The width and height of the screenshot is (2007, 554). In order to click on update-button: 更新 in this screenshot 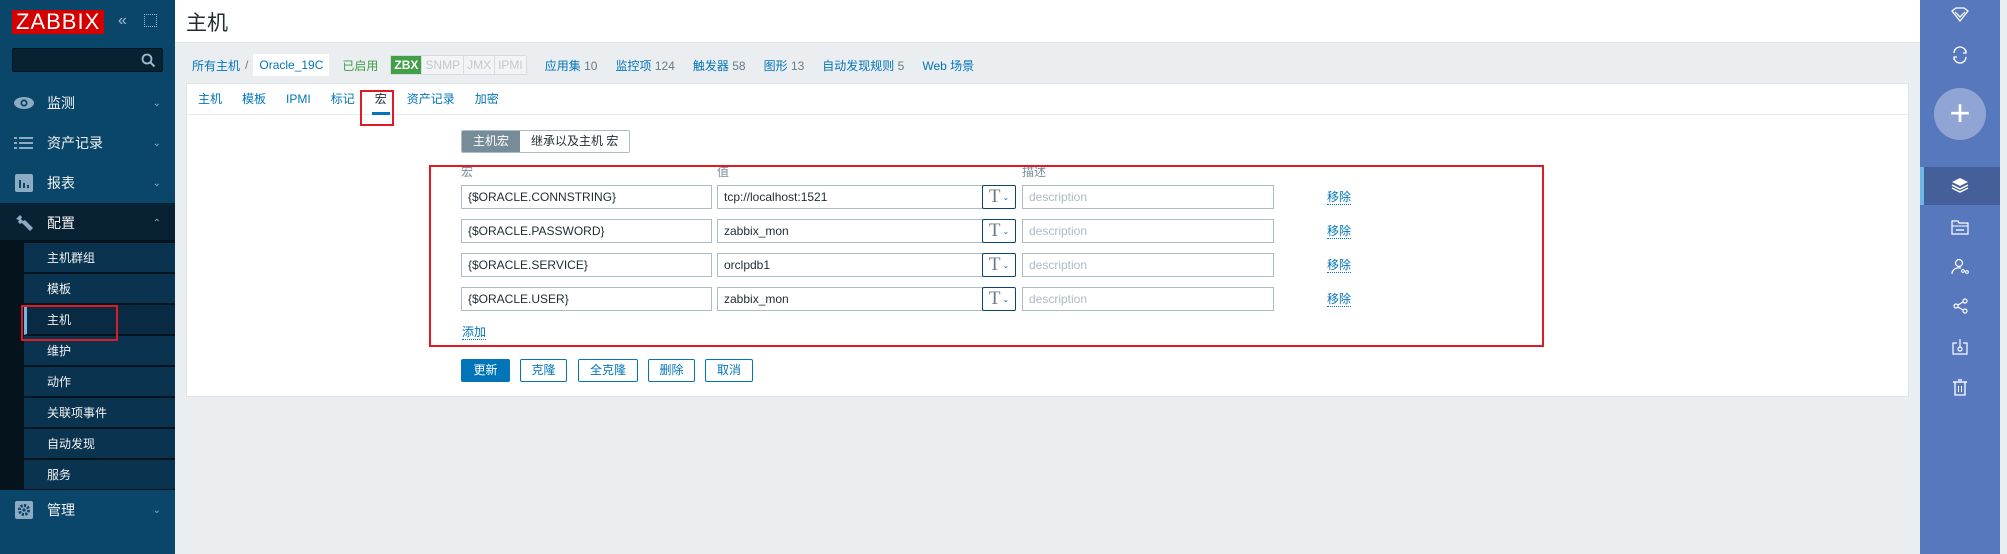, I will do `click(485, 370)`.